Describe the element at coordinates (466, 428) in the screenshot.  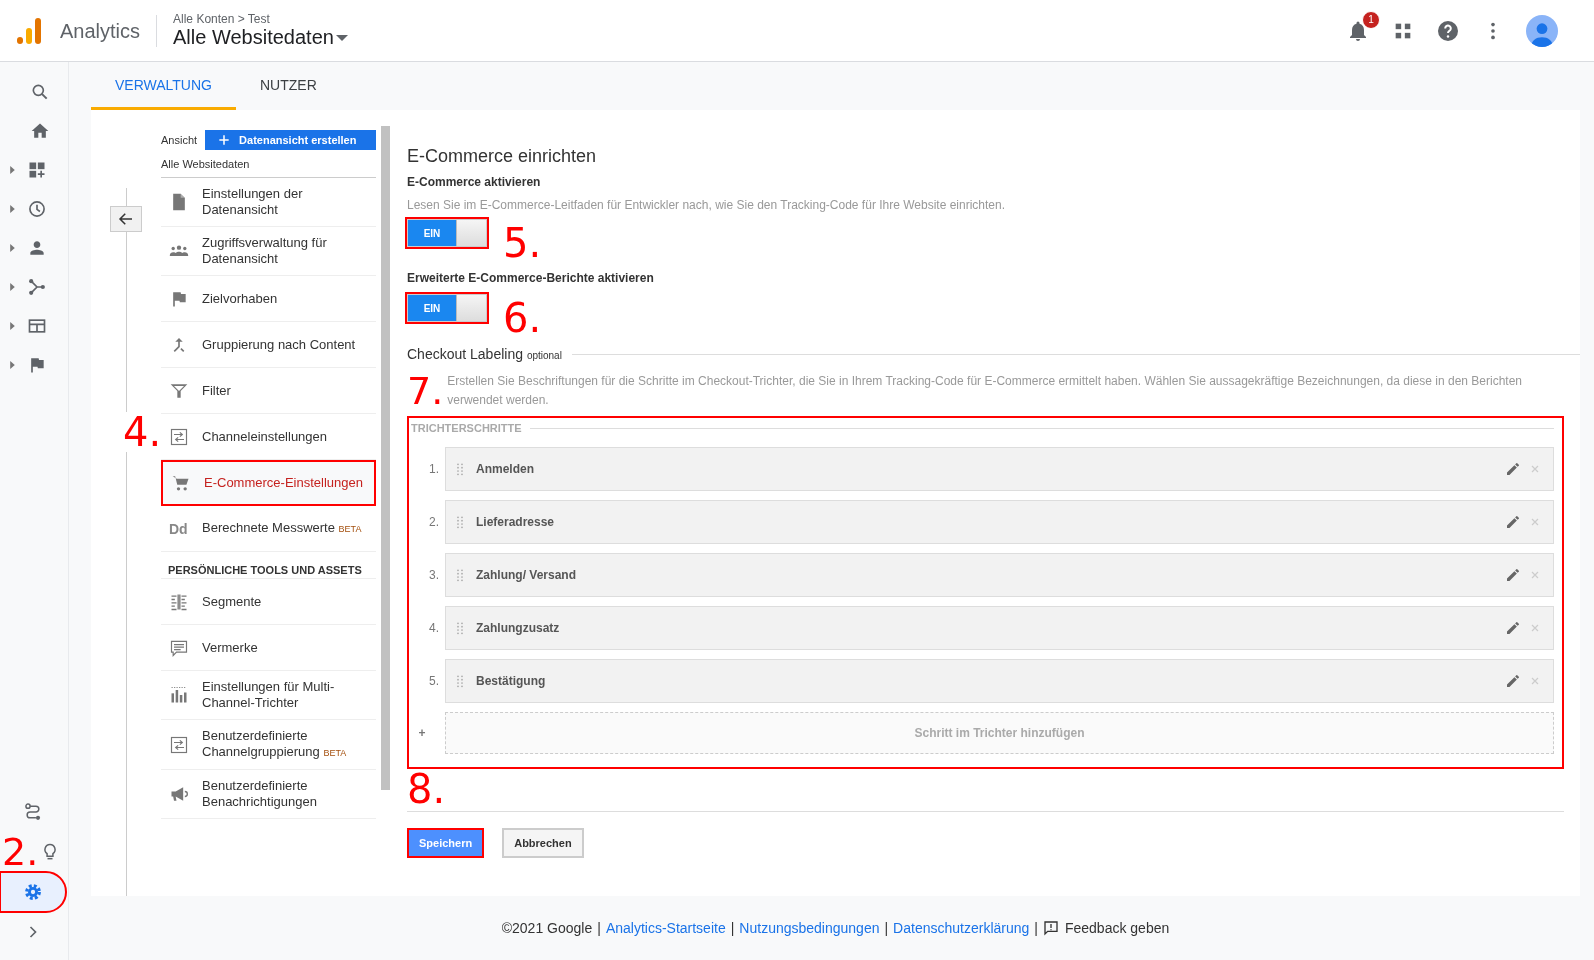
I see `steps-heading: TRICHTERSCHRITTE` at that location.